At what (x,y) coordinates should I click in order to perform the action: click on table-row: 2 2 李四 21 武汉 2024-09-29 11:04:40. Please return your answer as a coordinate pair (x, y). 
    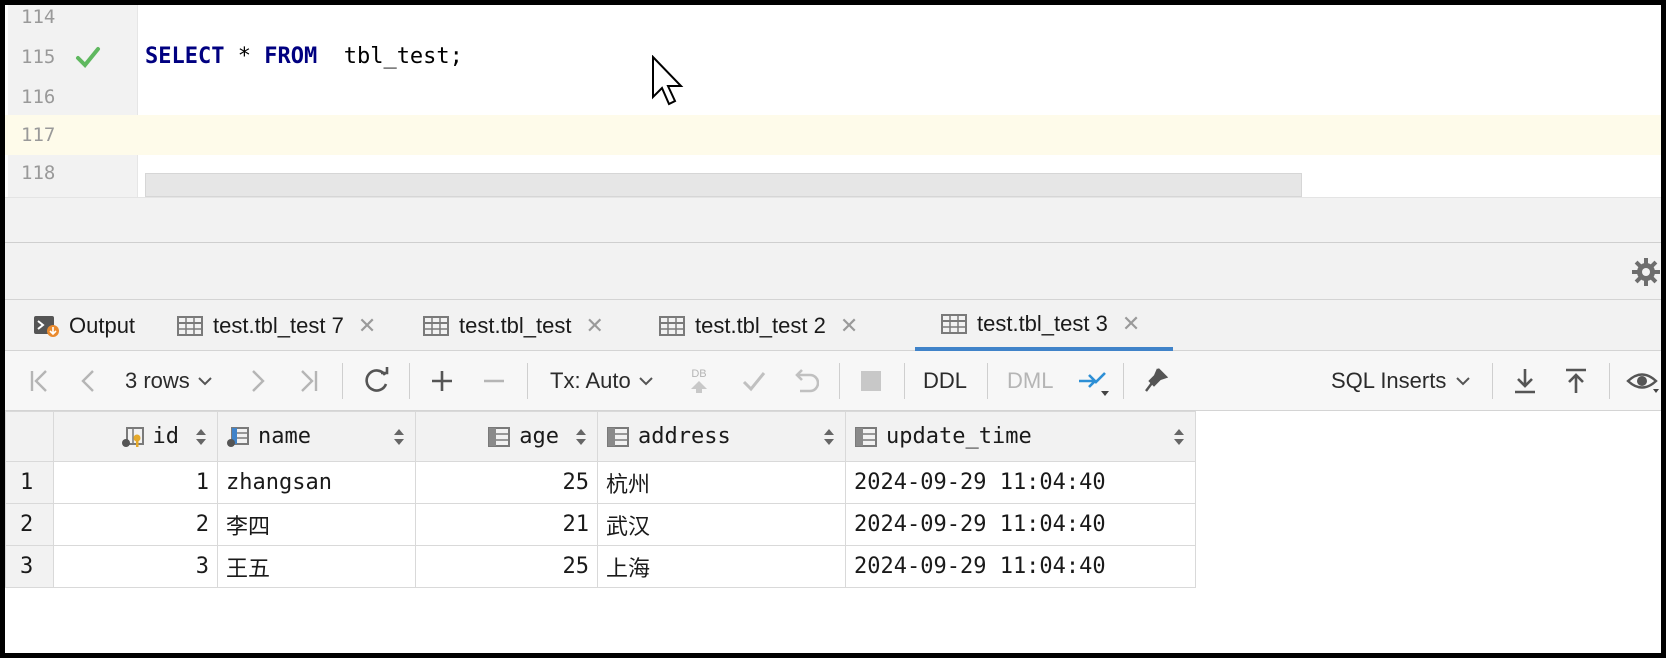
    Looking at the image, I should click on (600, 524).